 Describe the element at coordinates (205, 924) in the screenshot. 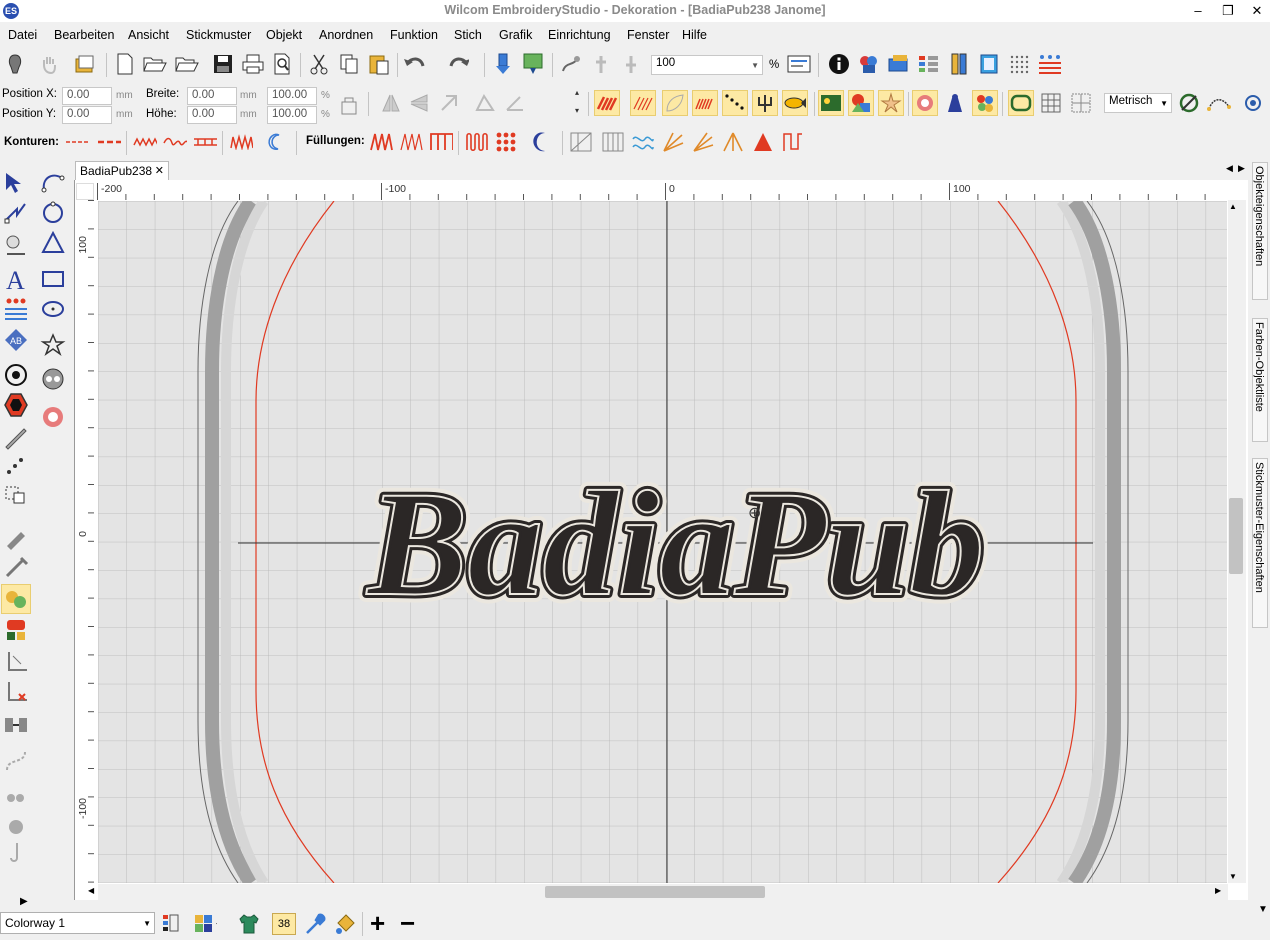

I see `color-grid-icon` at that location.